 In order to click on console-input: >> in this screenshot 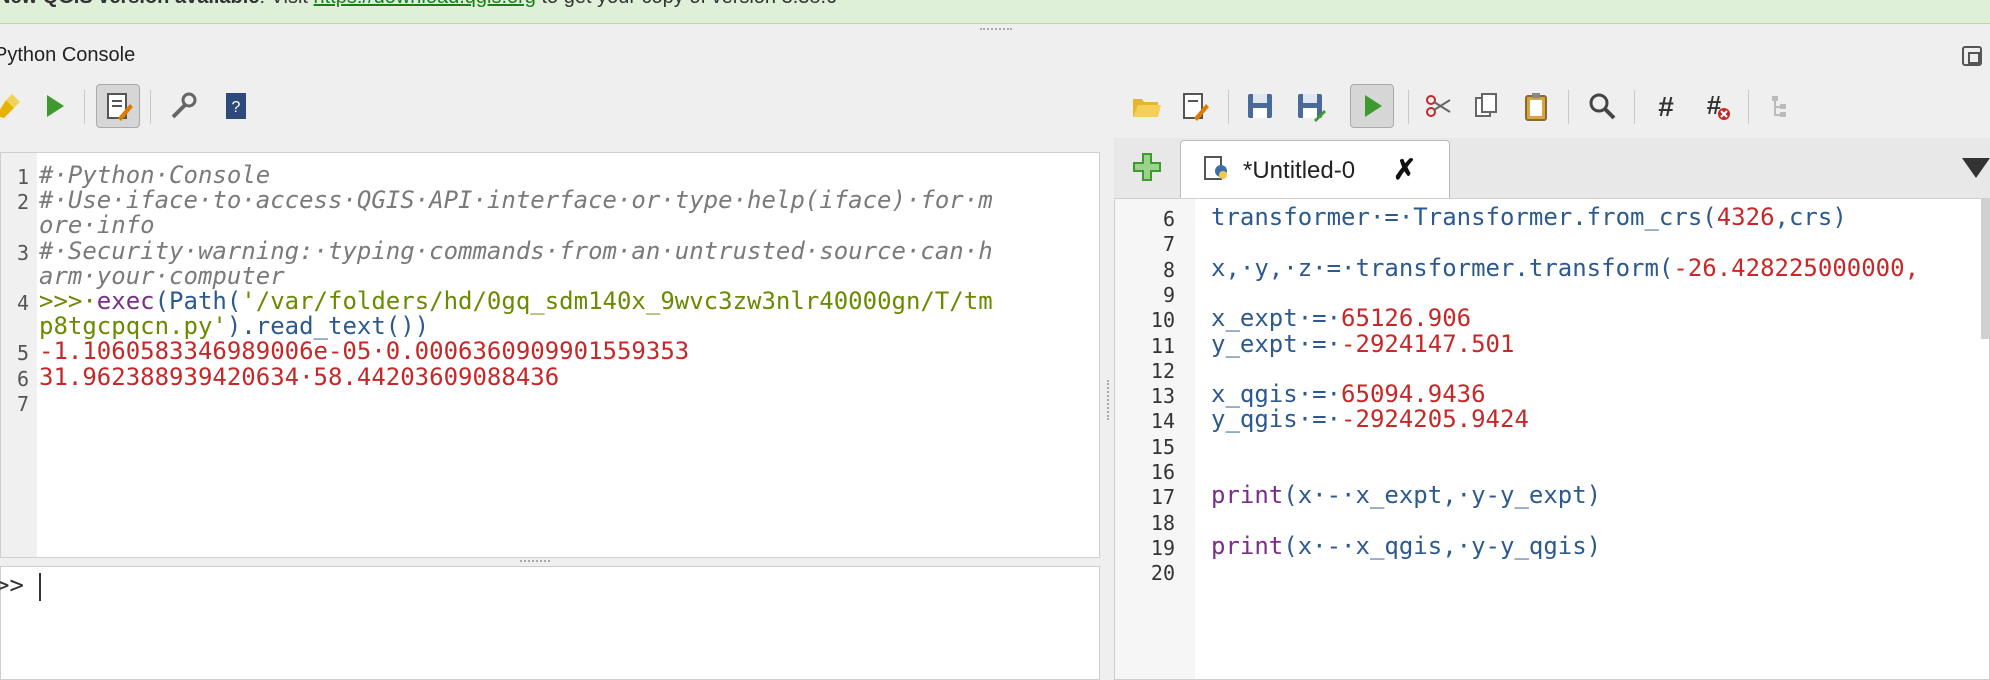, I will do `click(550, 623)`.